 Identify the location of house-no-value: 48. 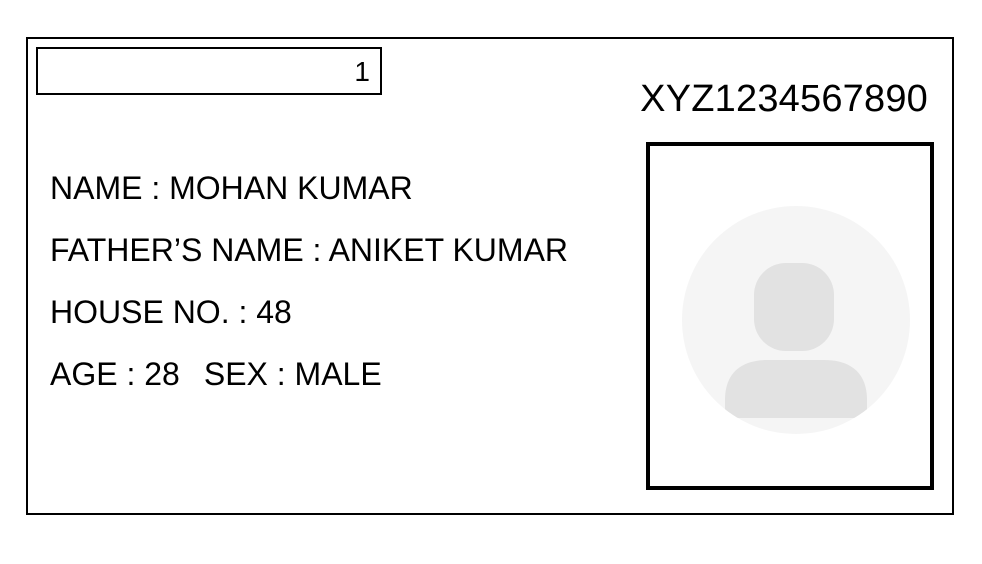
(274, 312).